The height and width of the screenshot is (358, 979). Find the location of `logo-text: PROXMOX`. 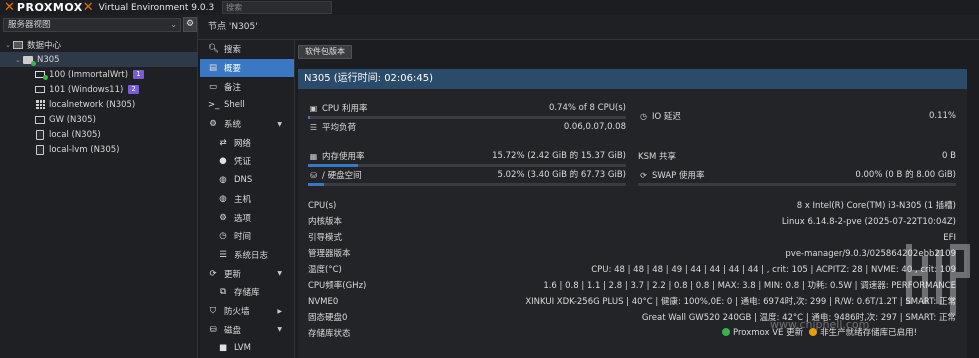

logo-text: PROXMOX is located at coordinates (49, 7).